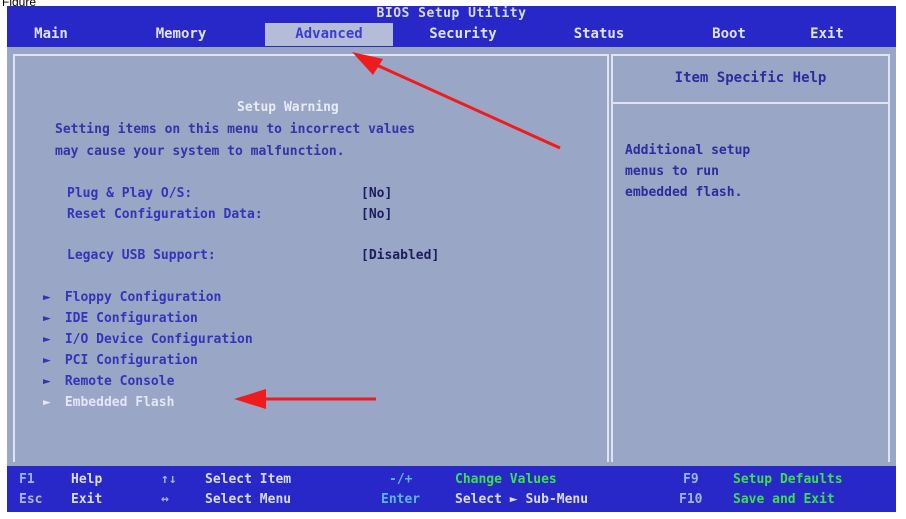 The width and height of the screenshot is (906, 519). What do you see at coordinates (158, 339) in the screenshot?
I see `submenu-label: I/O Device Configuration` at bounding box center [158, 339].